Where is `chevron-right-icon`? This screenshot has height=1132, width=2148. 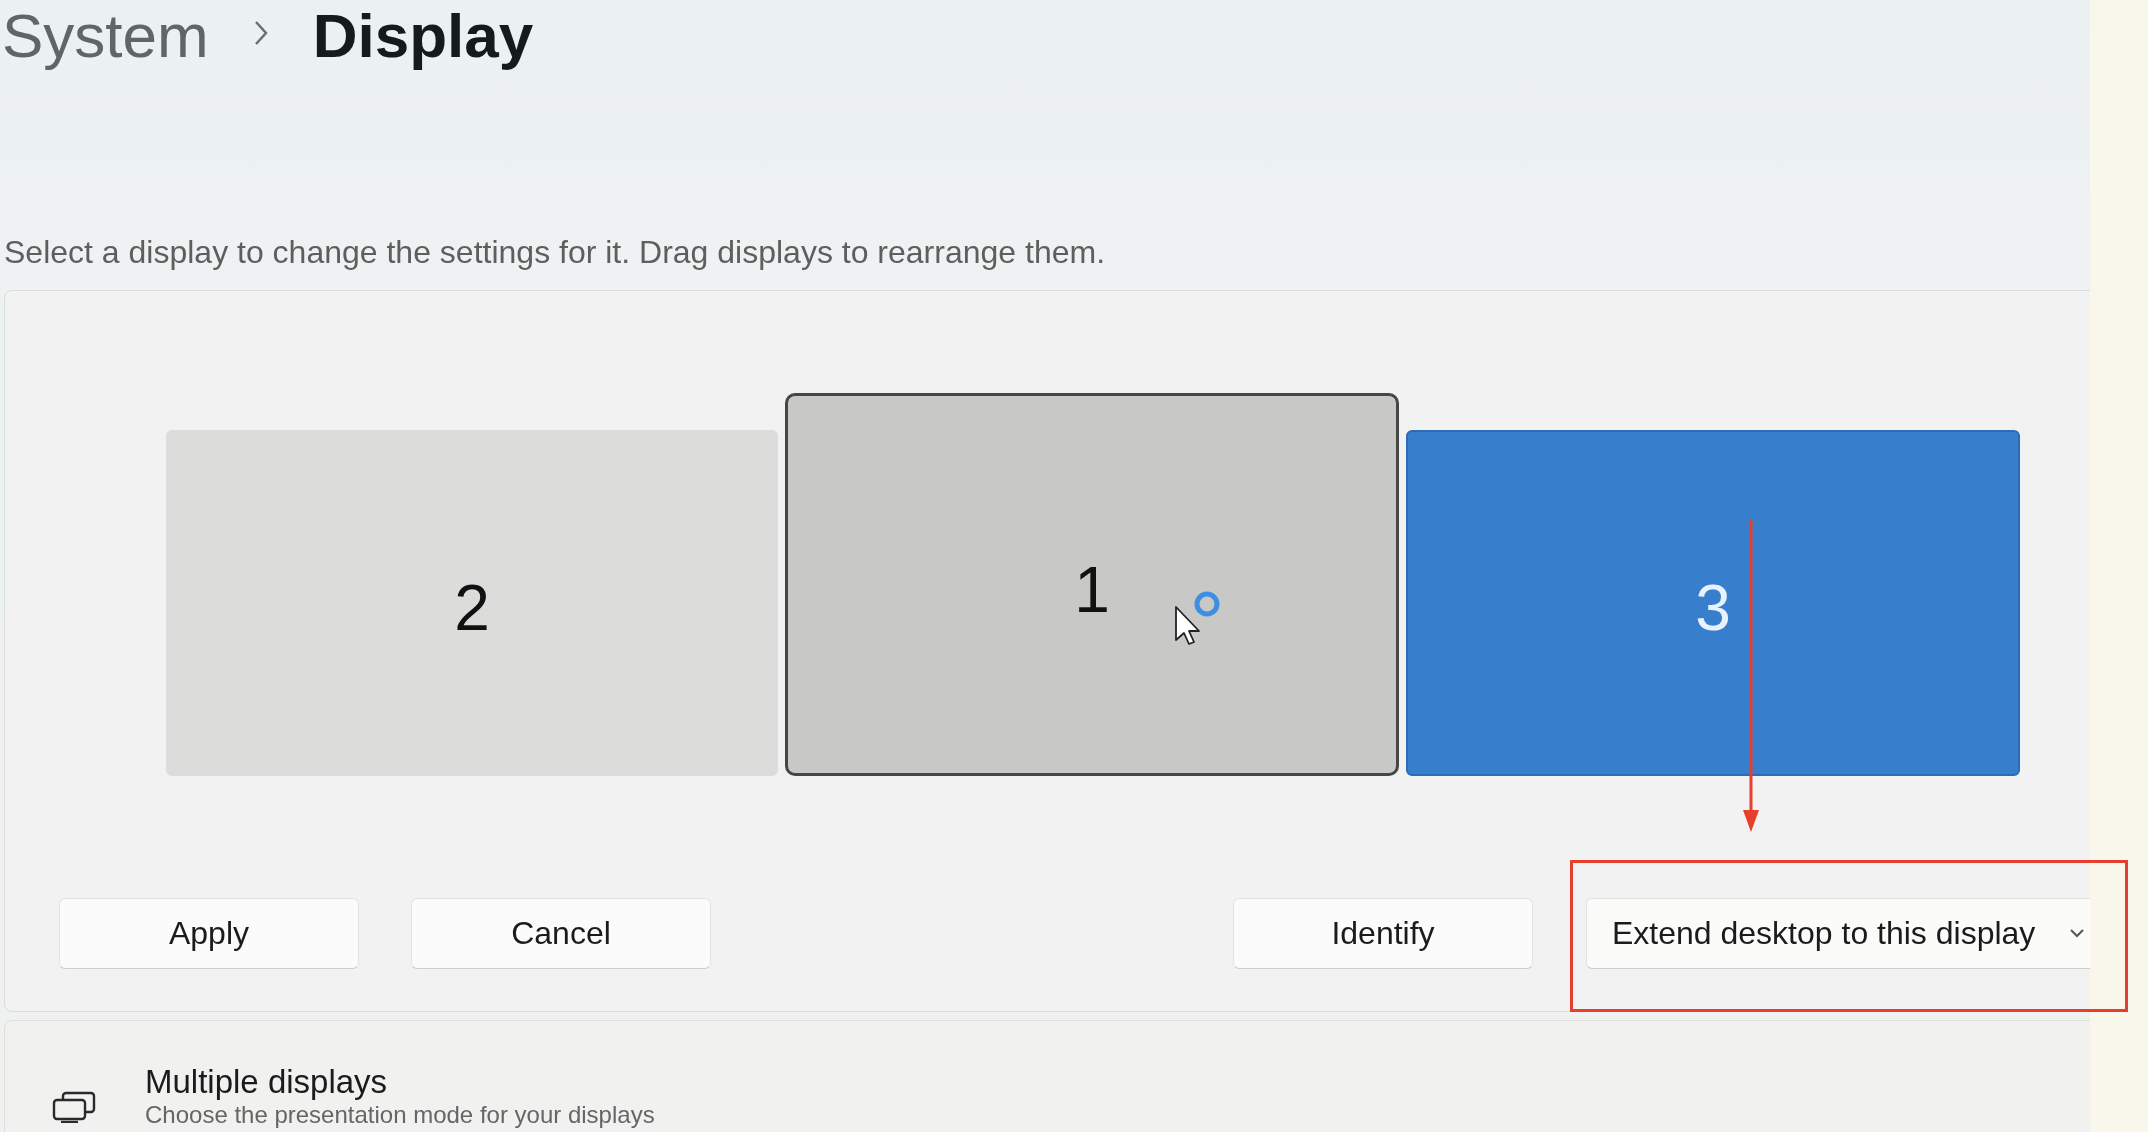
chevron-right-icon is located at coordinates (260, 33).